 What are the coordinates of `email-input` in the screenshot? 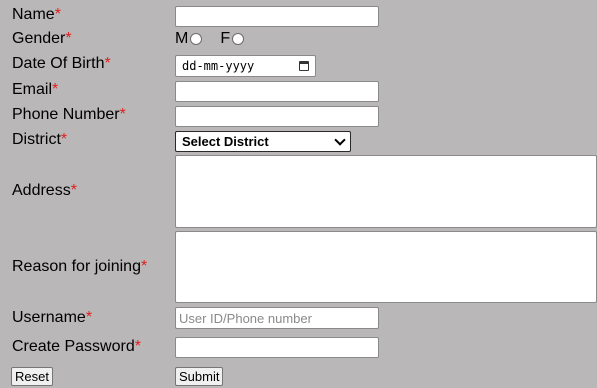 It's located at (277, 91).